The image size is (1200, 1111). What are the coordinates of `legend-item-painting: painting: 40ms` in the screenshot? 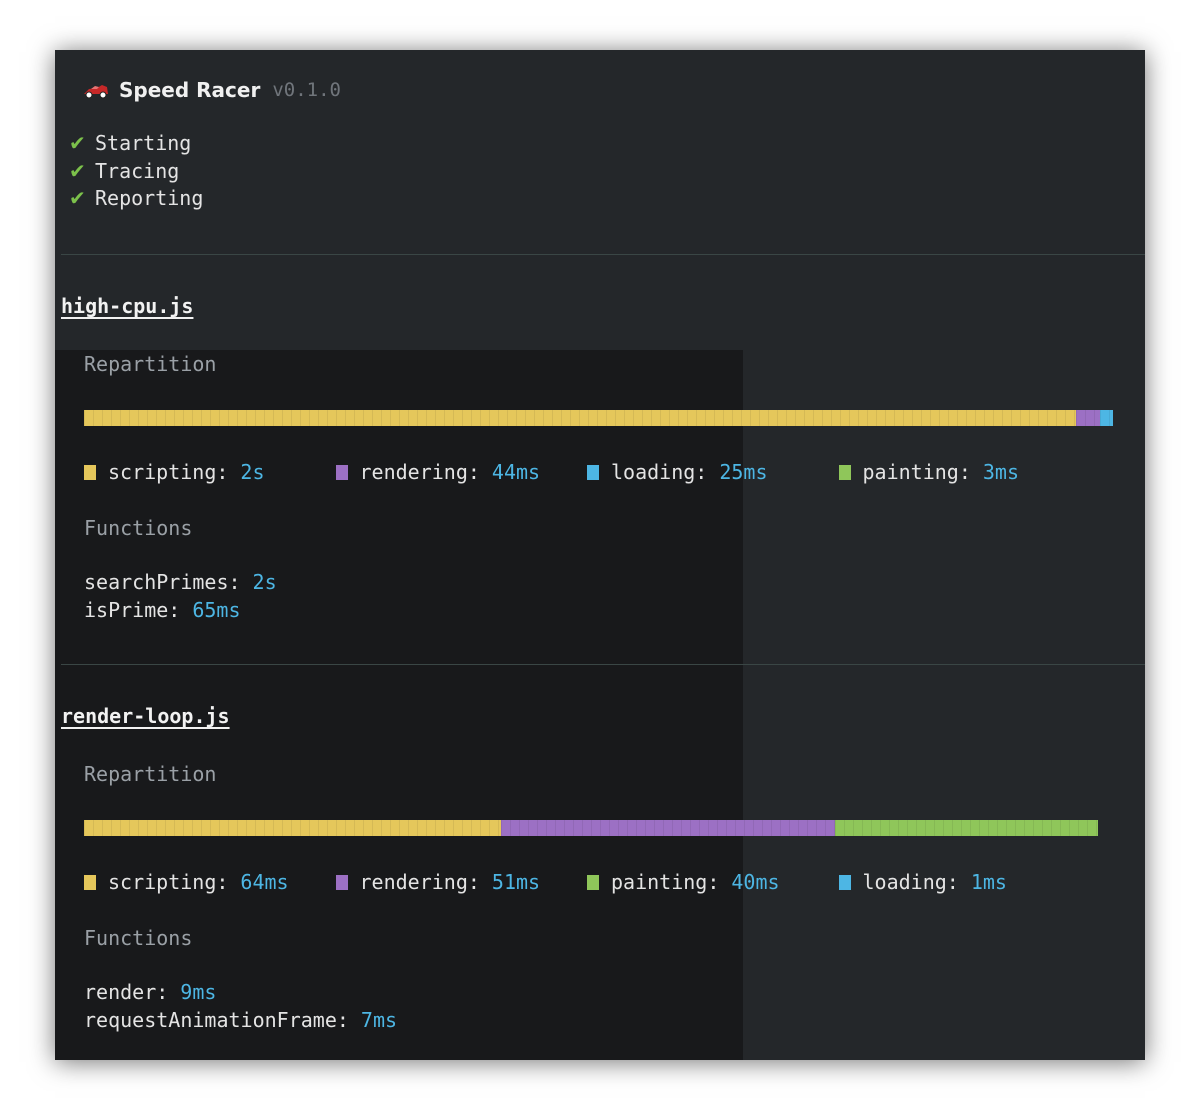 It's located at (713, 882).